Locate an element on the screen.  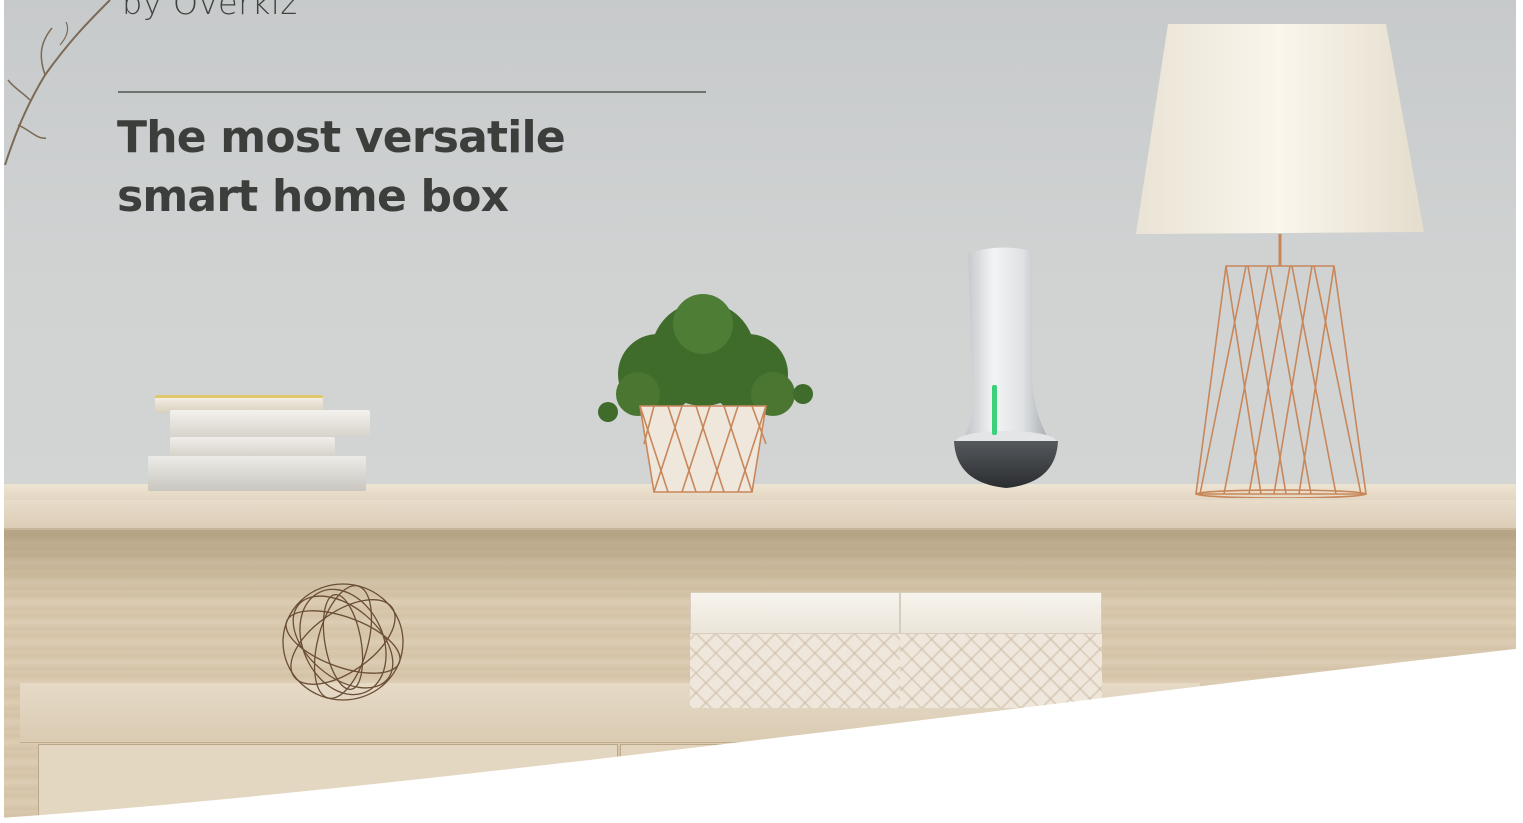
headline-divider is located at coordinates (412, 92).